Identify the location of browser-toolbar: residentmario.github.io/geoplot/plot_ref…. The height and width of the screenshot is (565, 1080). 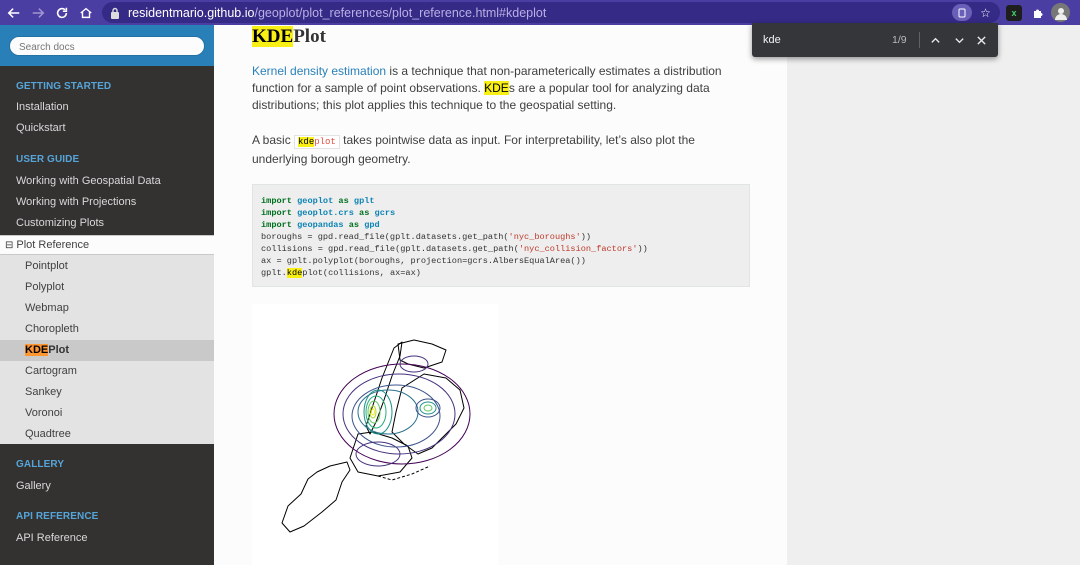
(540, 12).